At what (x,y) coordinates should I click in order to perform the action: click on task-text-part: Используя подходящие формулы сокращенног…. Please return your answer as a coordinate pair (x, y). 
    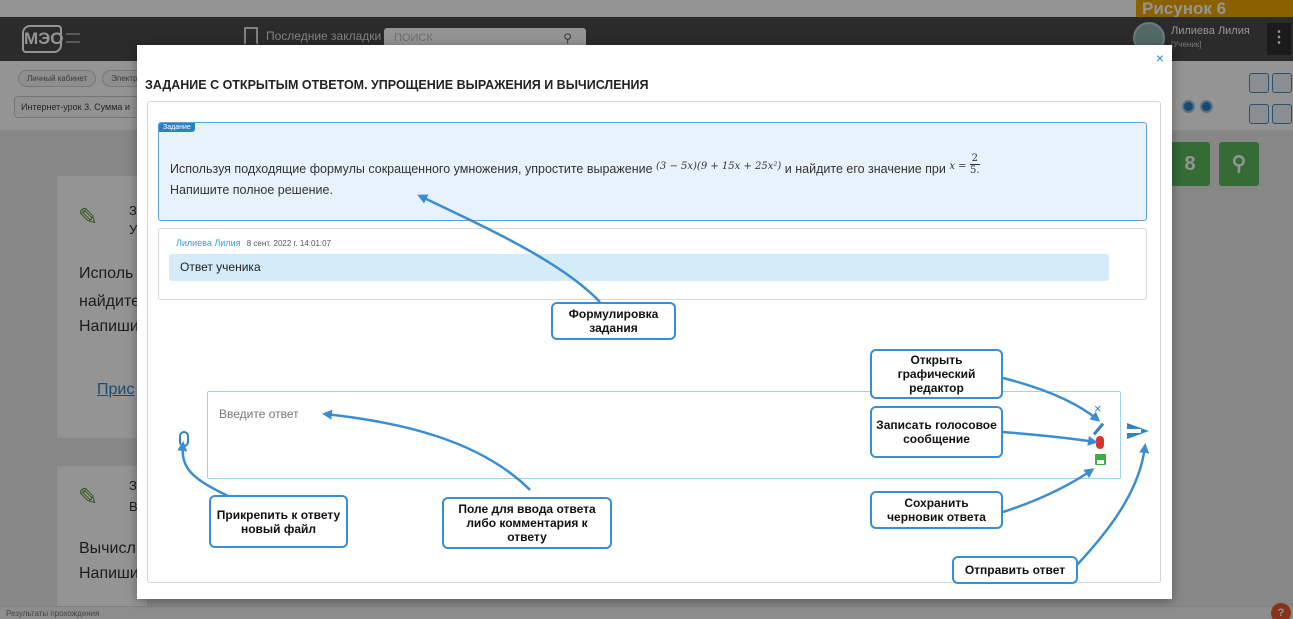
    Looking at the image, I should click on (411, 168).